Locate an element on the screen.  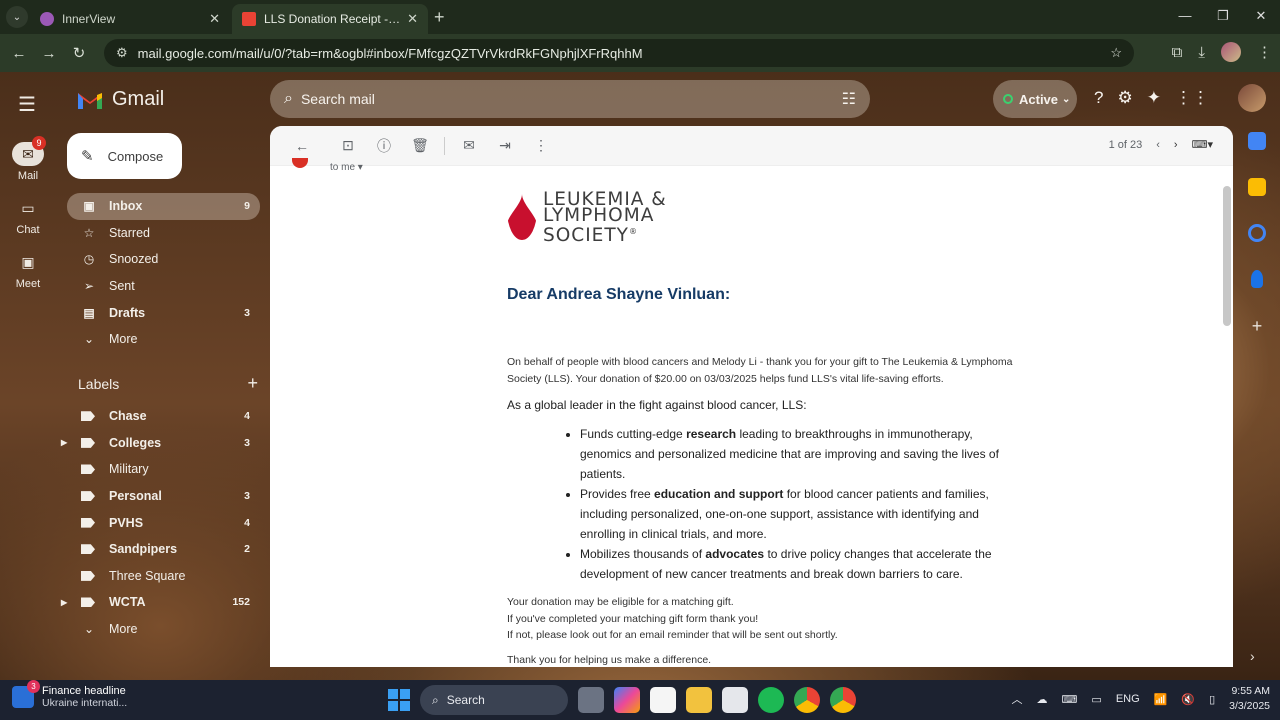
recipient-line: to me ▾ is located at coordinates (346, 167).